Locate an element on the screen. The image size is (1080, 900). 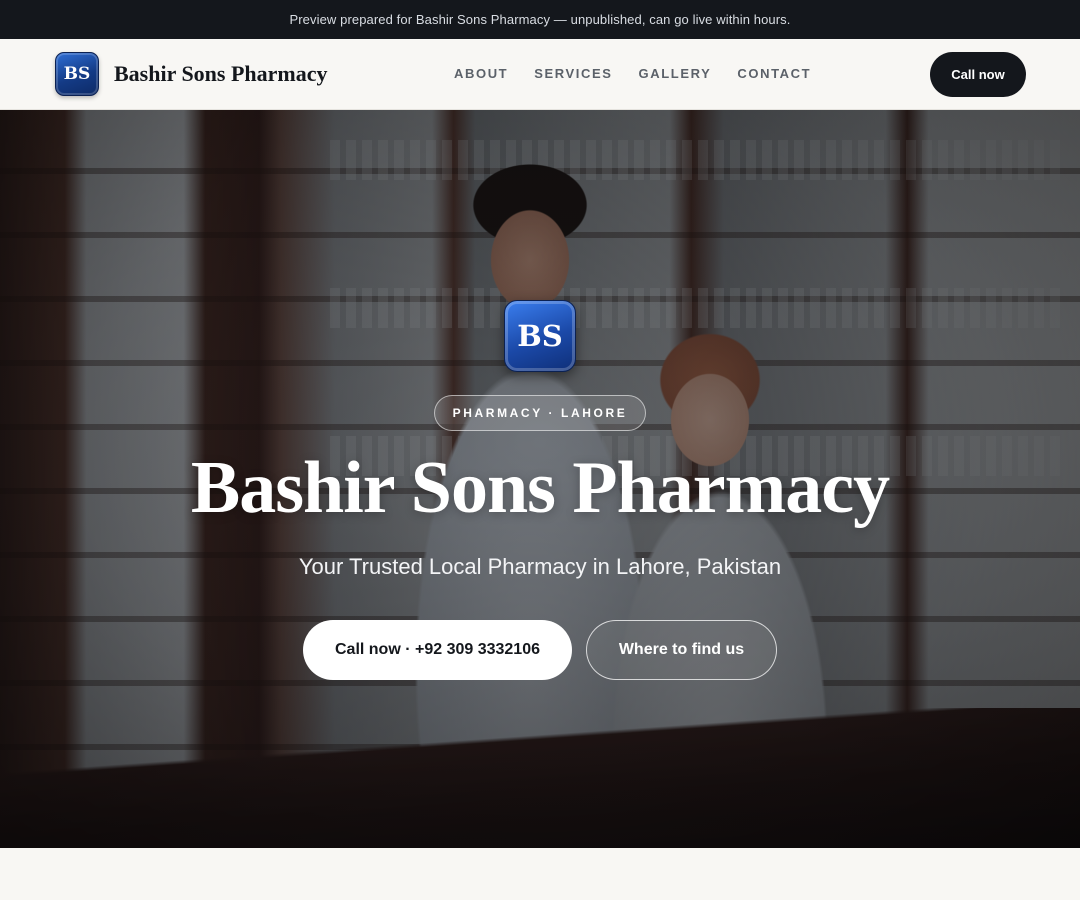
hero-logo-badge: BS is located at coordinates (540, 336).